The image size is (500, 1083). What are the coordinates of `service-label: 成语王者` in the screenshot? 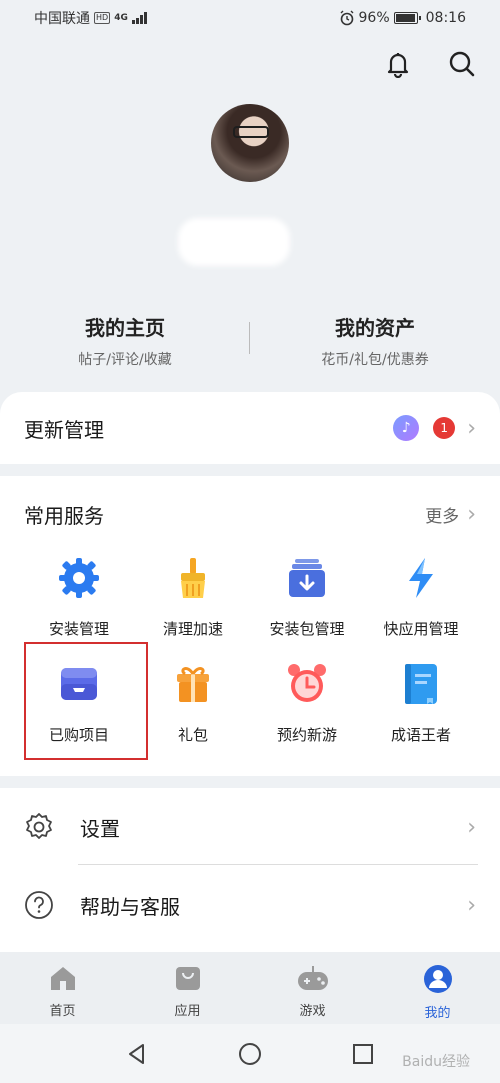 It's located at (420, 735).